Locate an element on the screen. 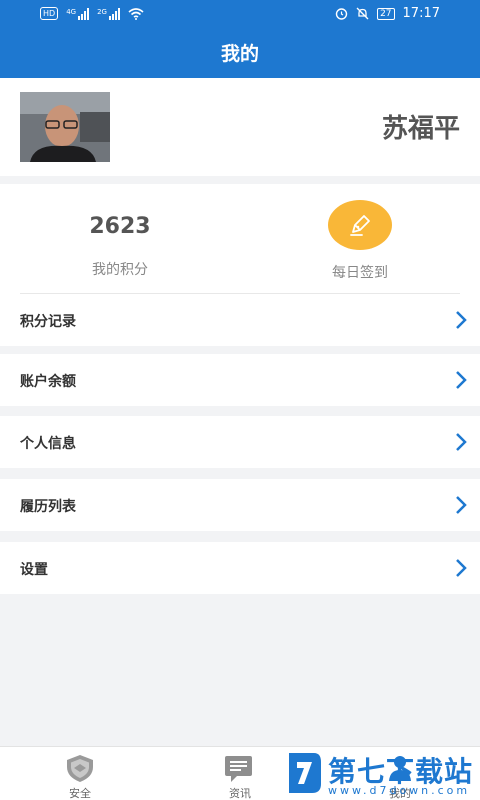 The height and width of the screenshot is (800, 480). menu-label: 履历列表 is located at coordinates (48, 507).